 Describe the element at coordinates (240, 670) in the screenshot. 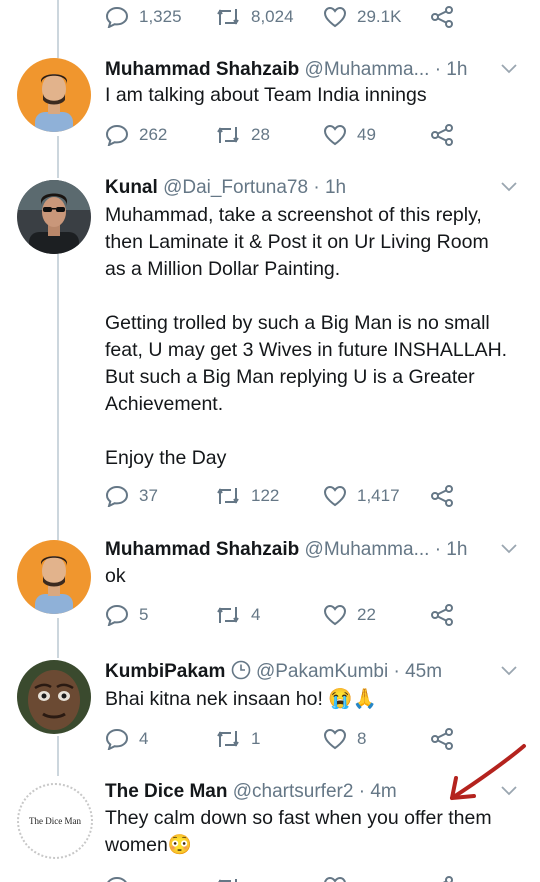

I see `clock-icon` at that location.